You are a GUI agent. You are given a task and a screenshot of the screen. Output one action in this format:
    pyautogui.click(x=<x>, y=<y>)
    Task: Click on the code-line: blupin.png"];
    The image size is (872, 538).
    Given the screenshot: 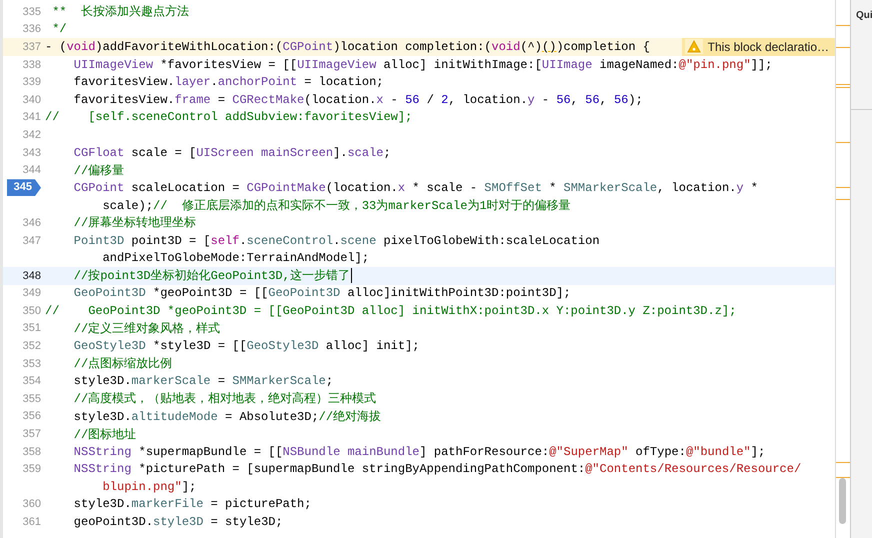 What is the action you would take?
    pyautogui.click(x=149, y=487)
    